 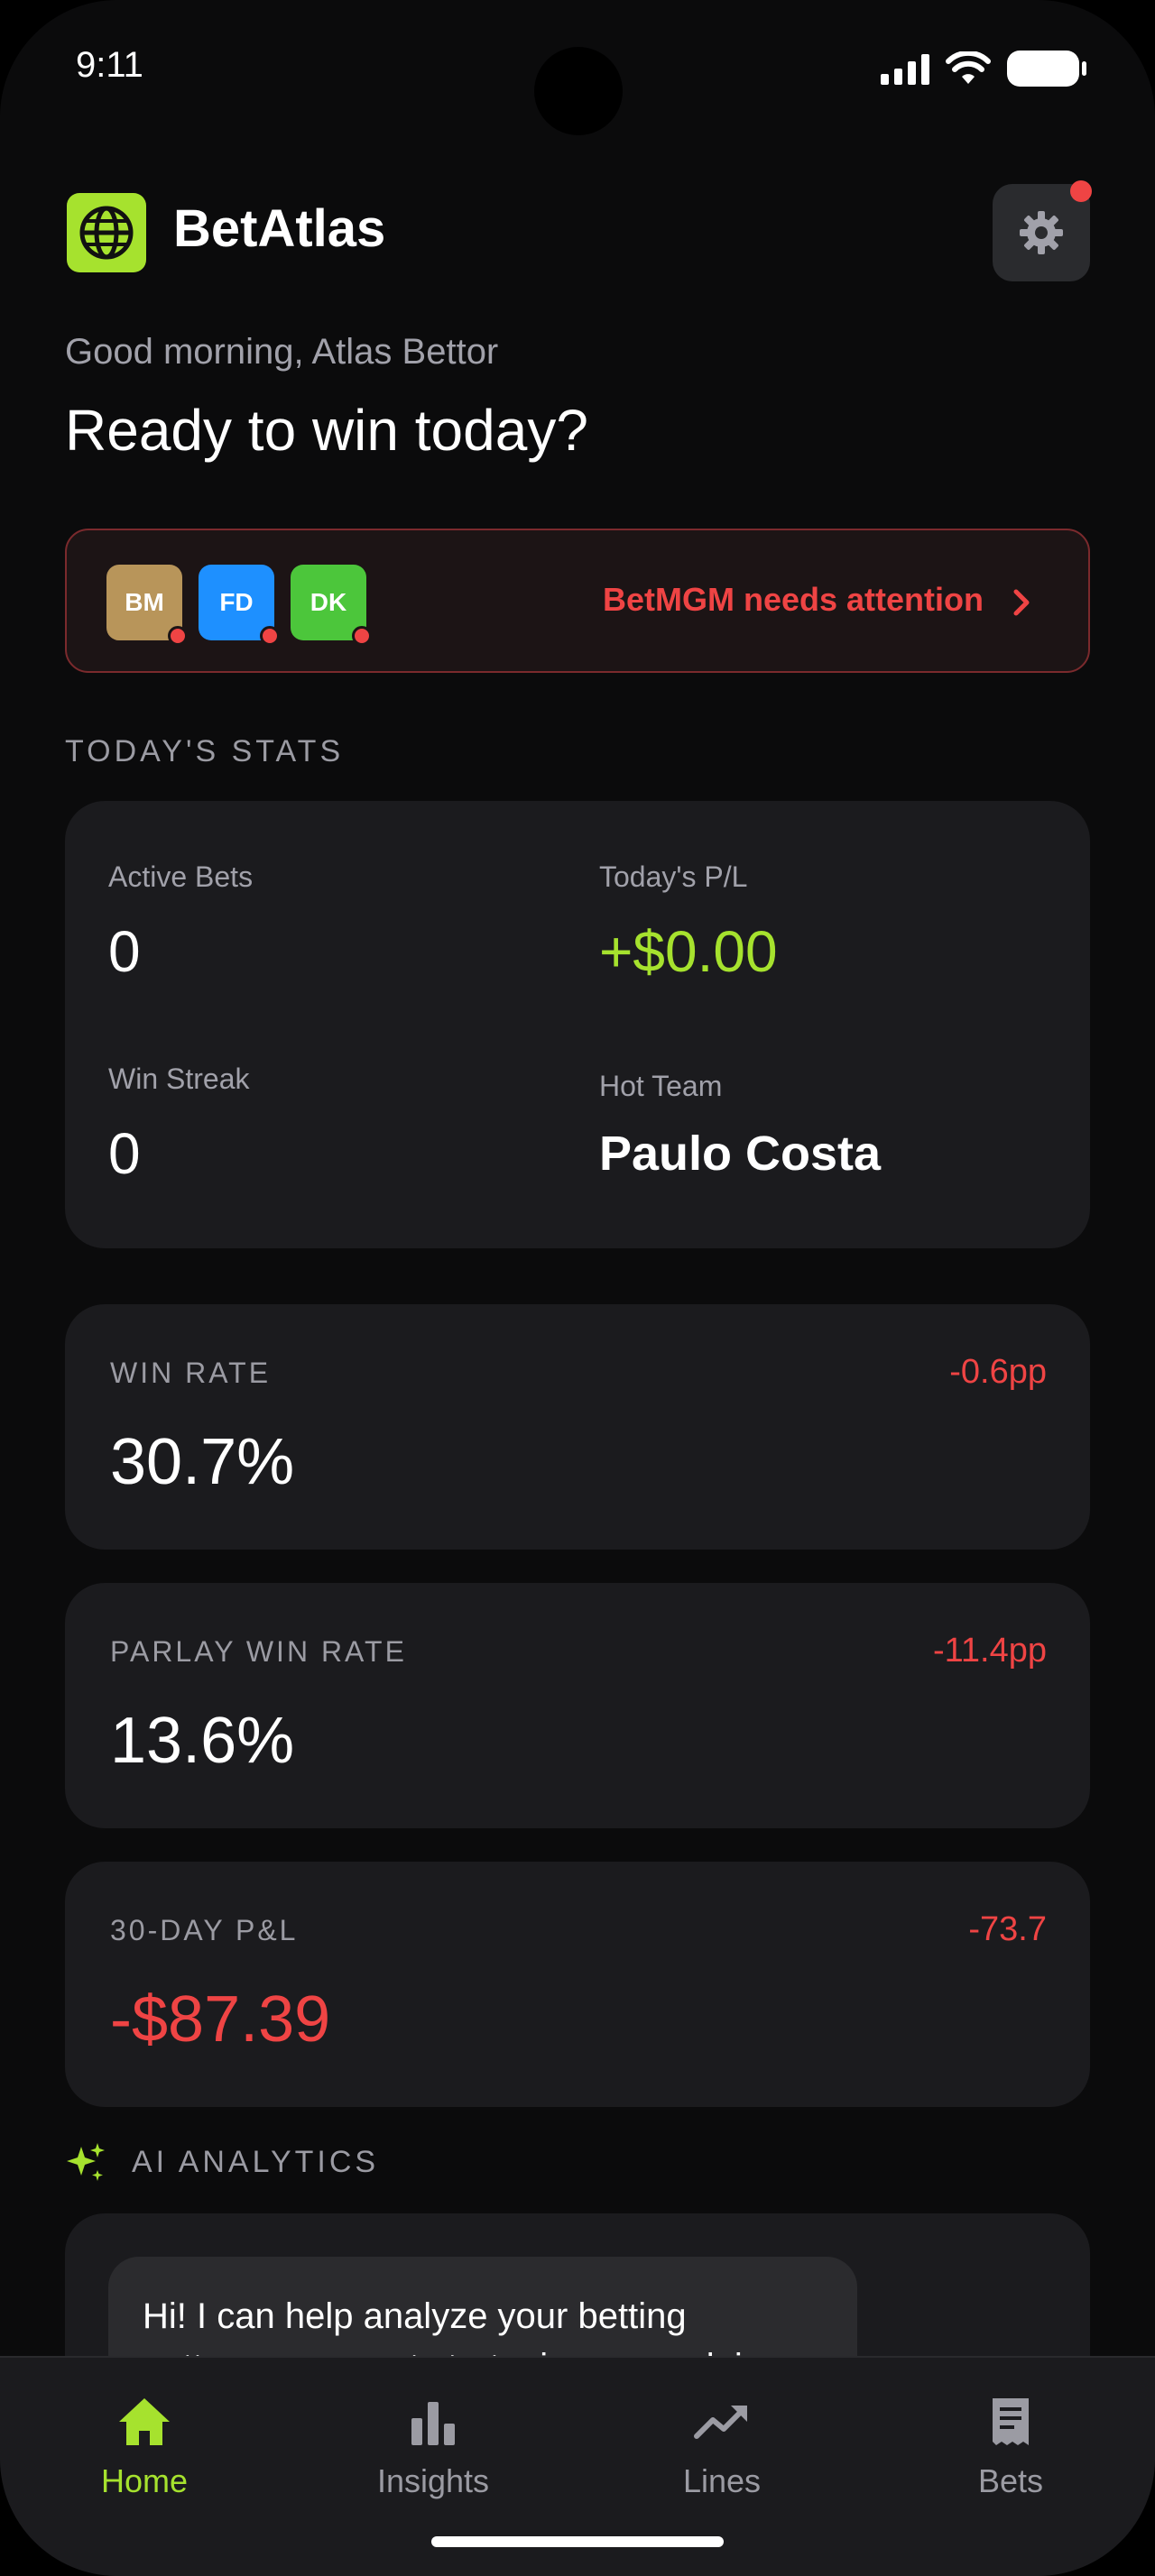 I want to click on trending-up-icon, so click(x=720, y=2422).